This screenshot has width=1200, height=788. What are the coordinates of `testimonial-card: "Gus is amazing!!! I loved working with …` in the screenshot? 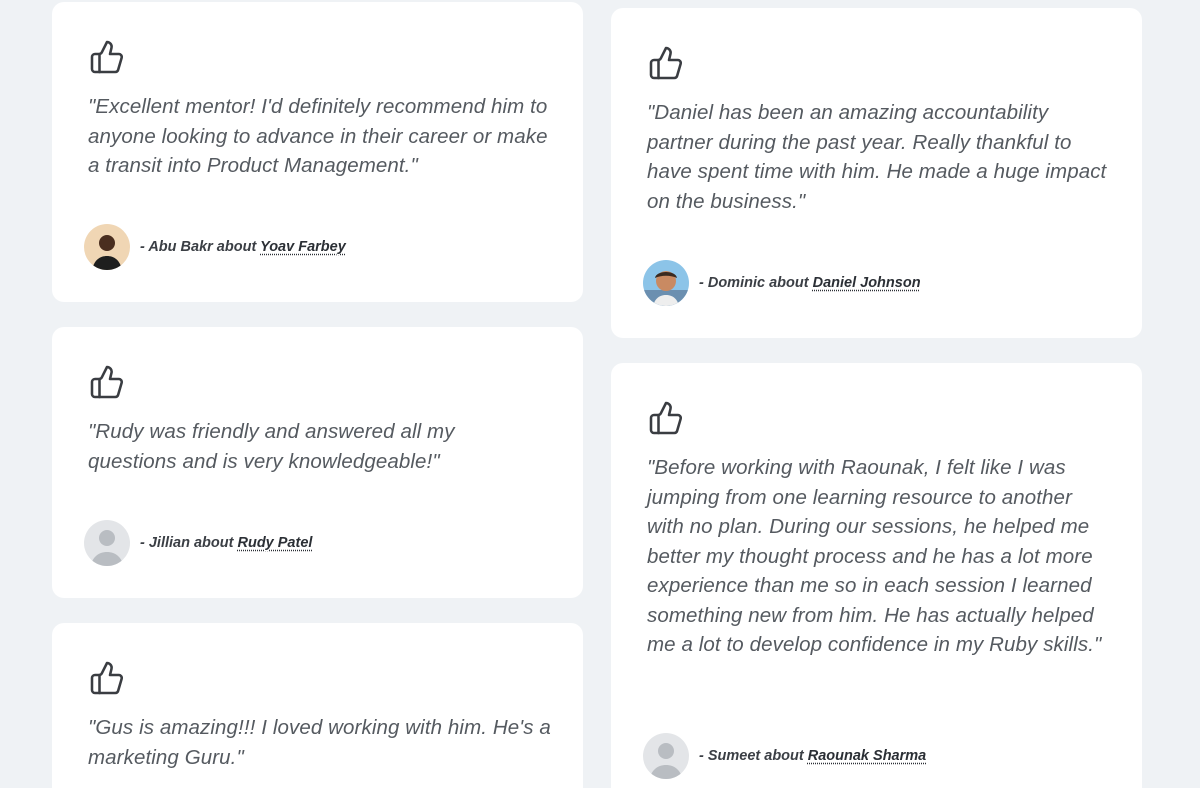 It's located at (317, 705).